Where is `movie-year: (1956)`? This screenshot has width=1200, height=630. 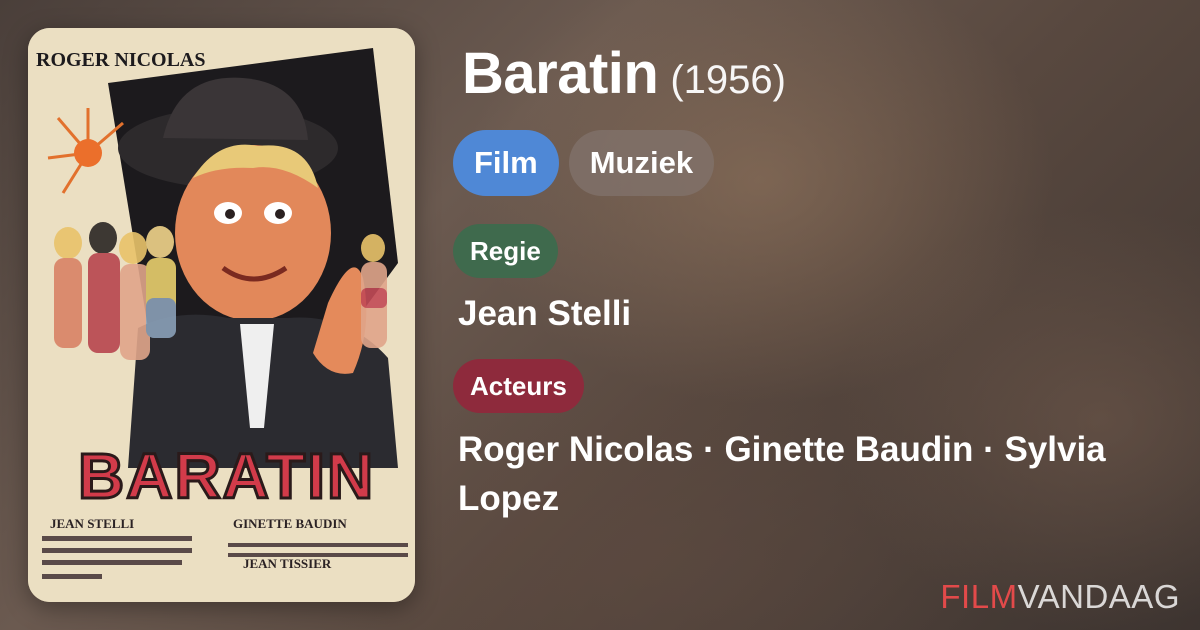 movie-year: (1956) is located at coordinates (728, 80).